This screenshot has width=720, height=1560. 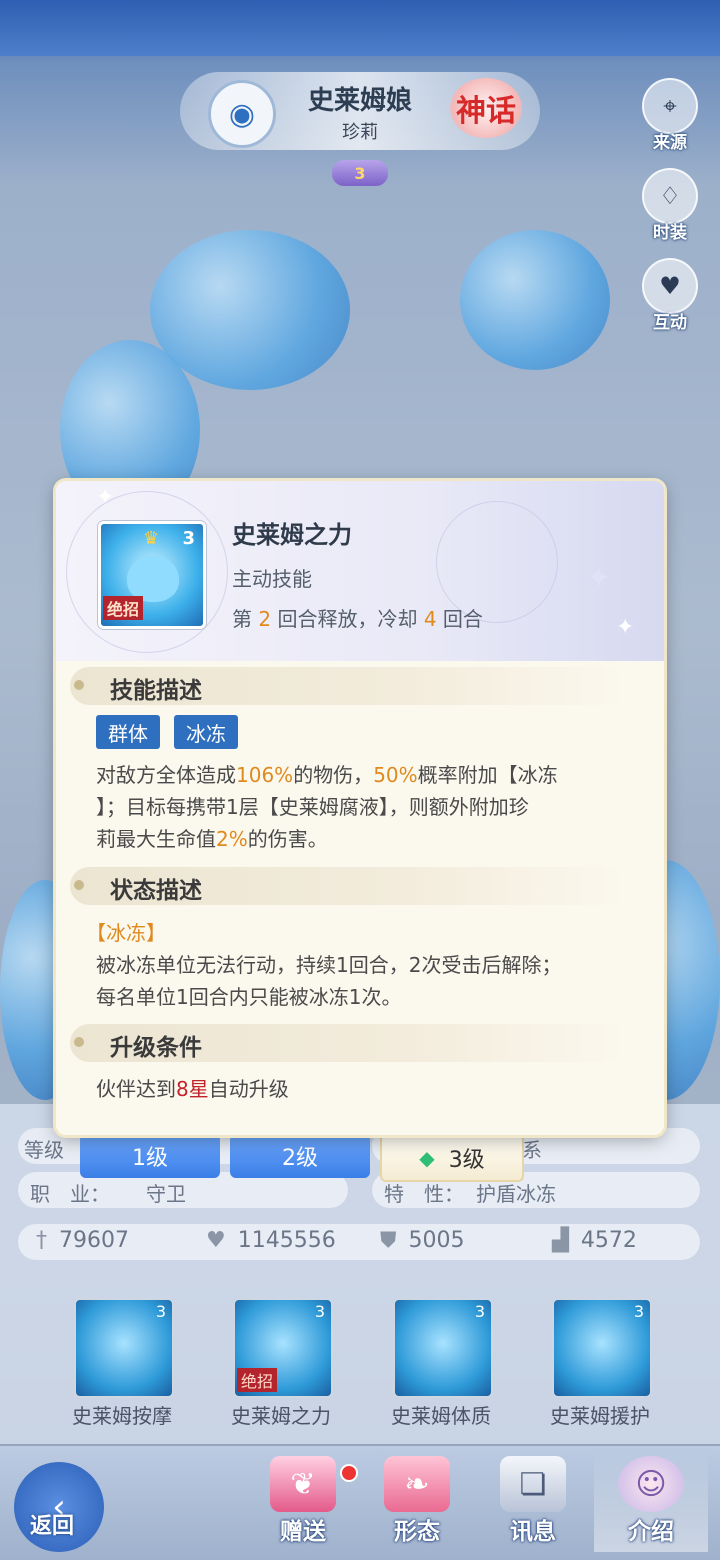 I want to click on cd-suffix: 回合, so click(x=459, y=619).